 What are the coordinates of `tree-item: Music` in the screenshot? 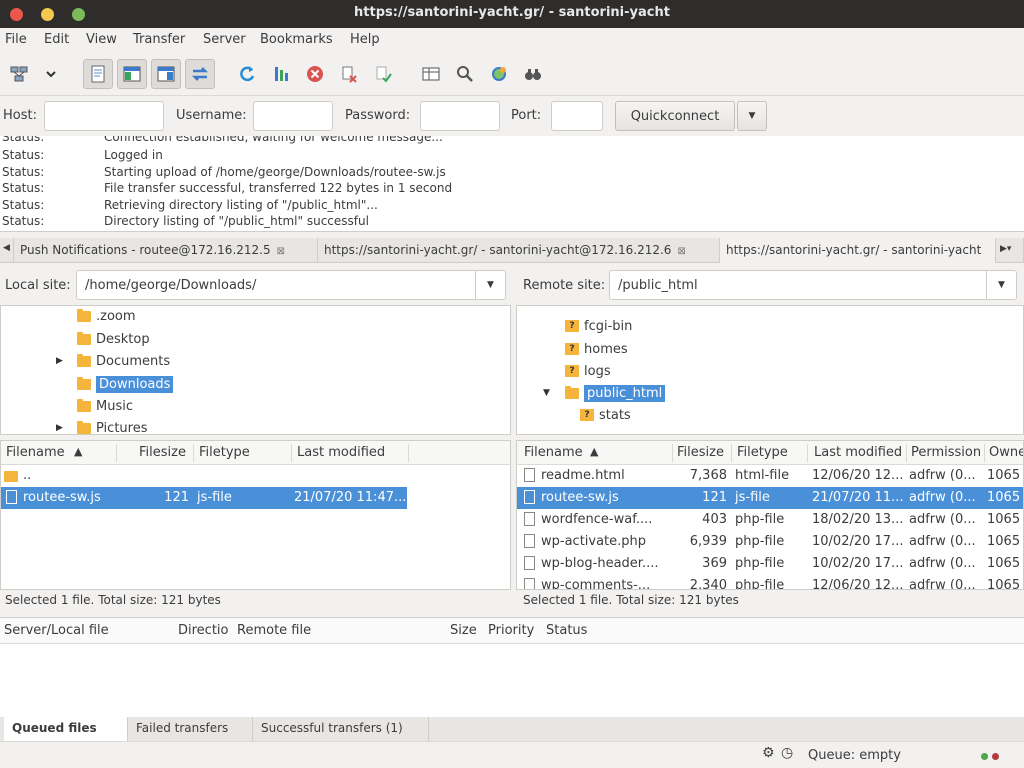 It's located at (105, 406).